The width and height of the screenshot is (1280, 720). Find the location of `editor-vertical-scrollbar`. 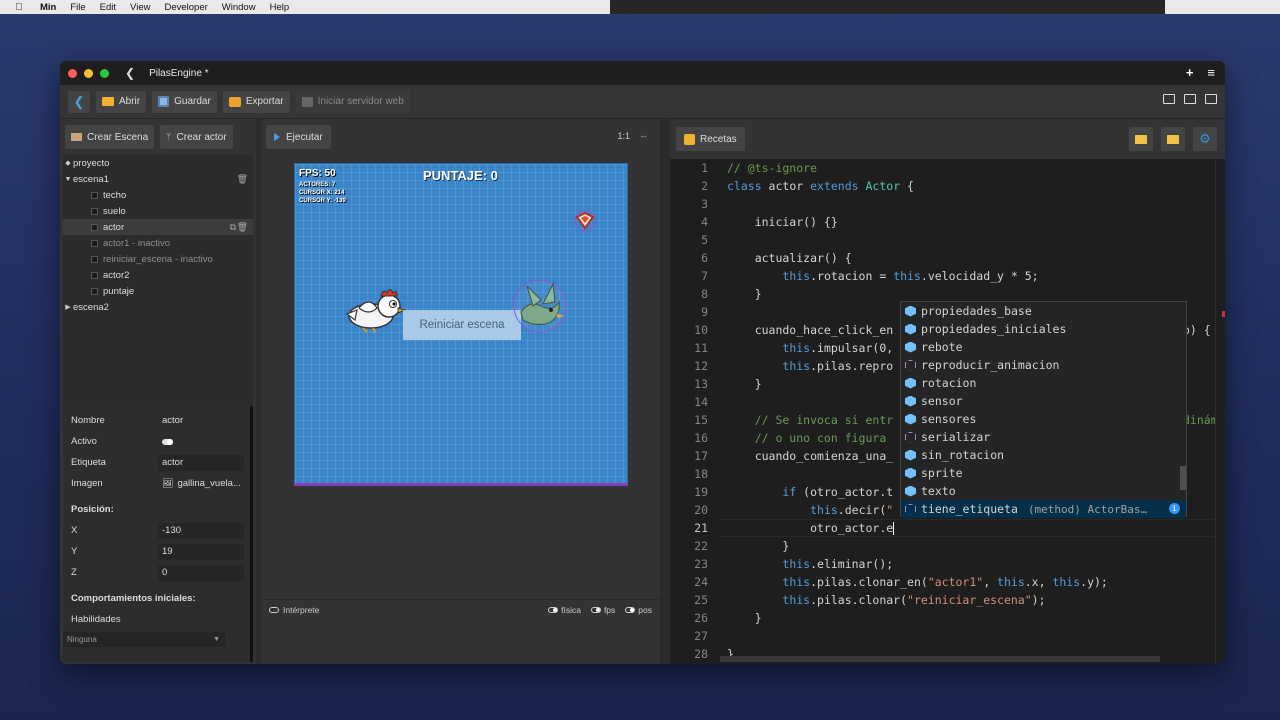

editor-vertical-scrollbar is located at coordinates (1220, 411).